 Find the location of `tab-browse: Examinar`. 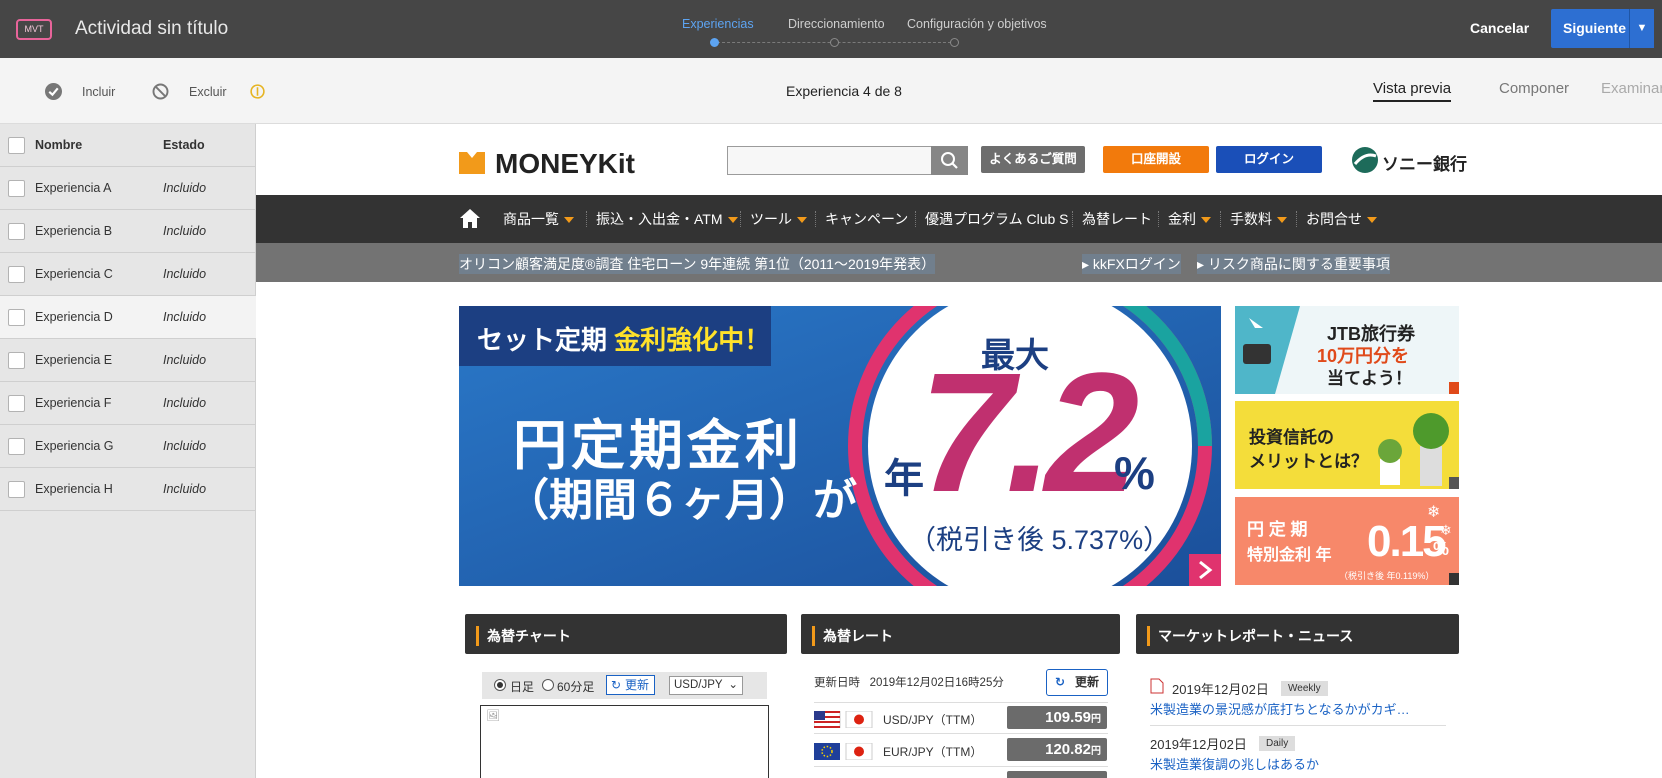

tab-browse: Examinar is located at coordinates (1631, 88).